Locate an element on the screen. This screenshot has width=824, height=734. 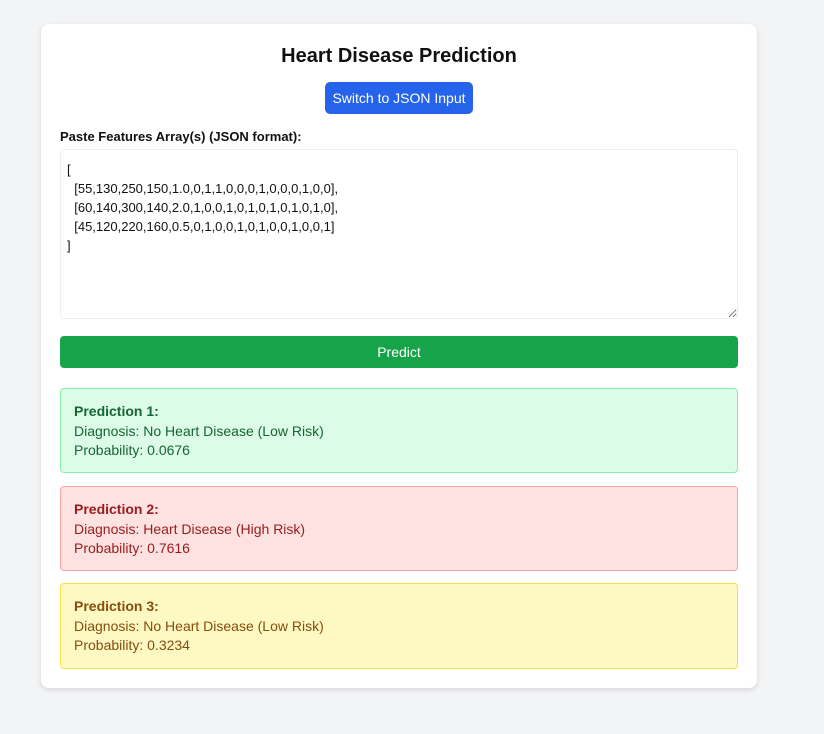
prediction-title: Prediction 2: is located at coordinates (116, 509).